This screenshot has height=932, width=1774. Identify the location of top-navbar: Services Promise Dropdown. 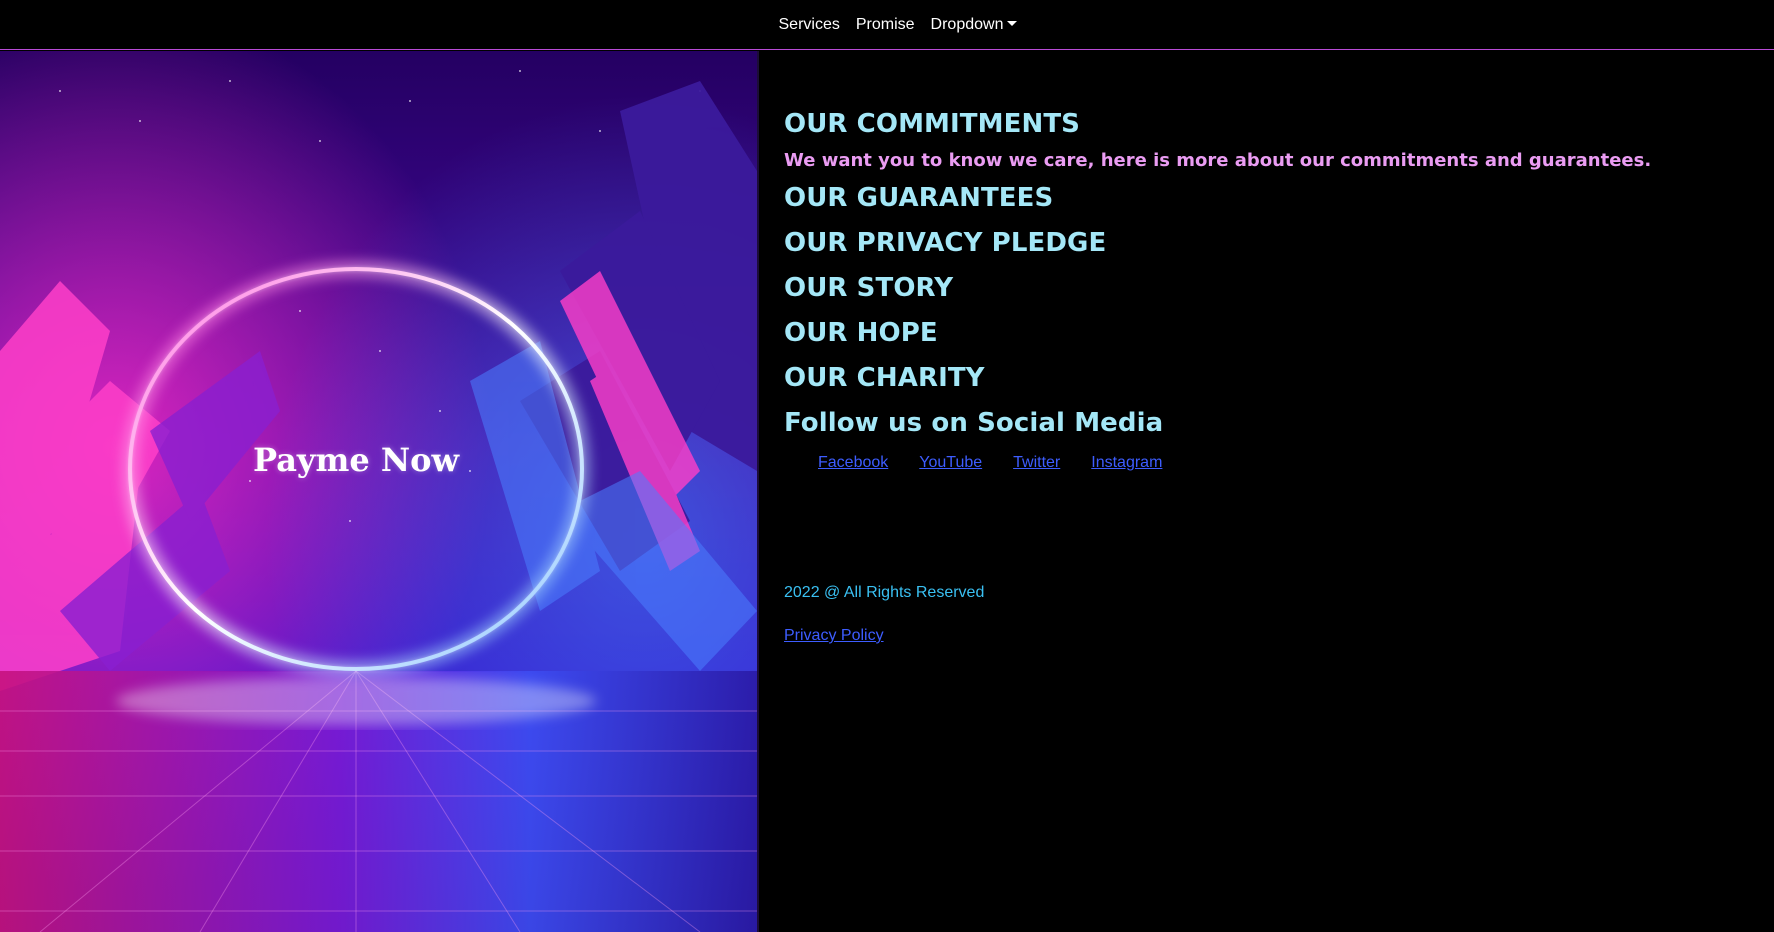
(887, 25).